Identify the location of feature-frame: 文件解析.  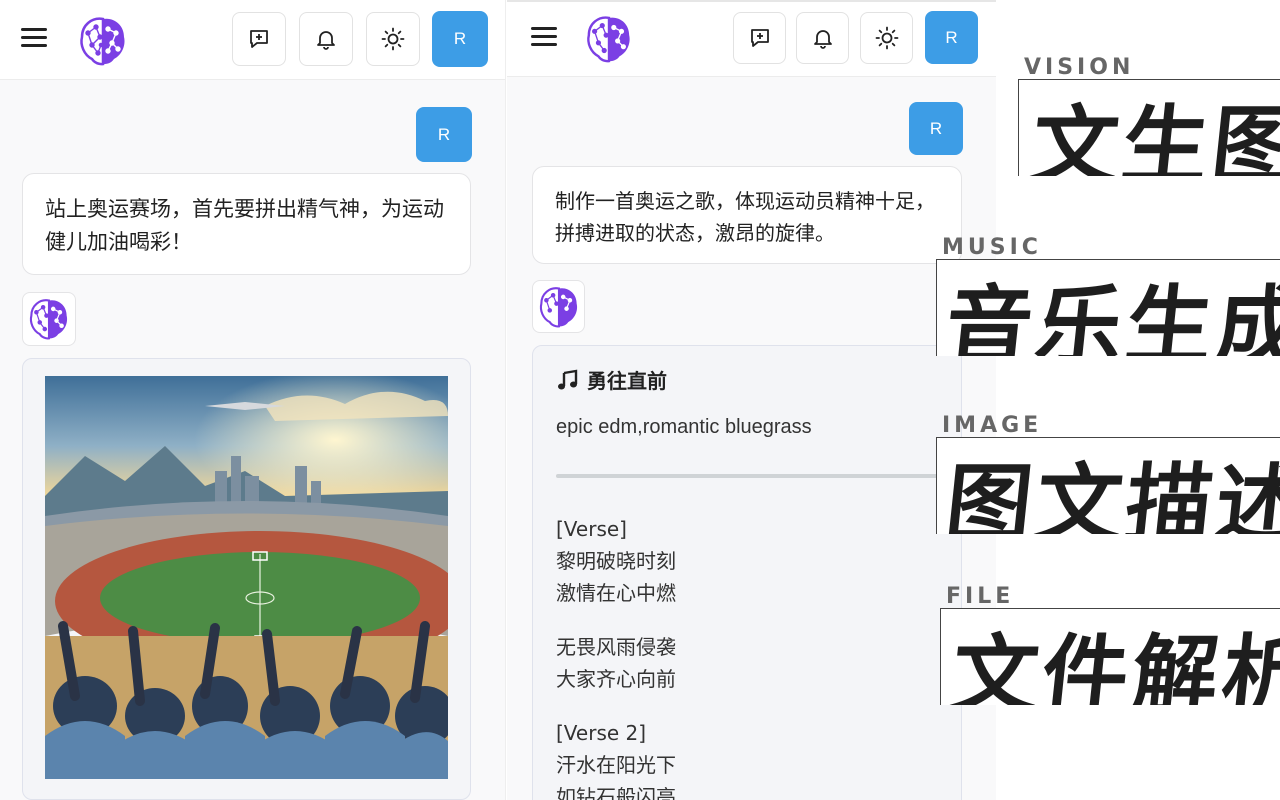
(1110, 656).